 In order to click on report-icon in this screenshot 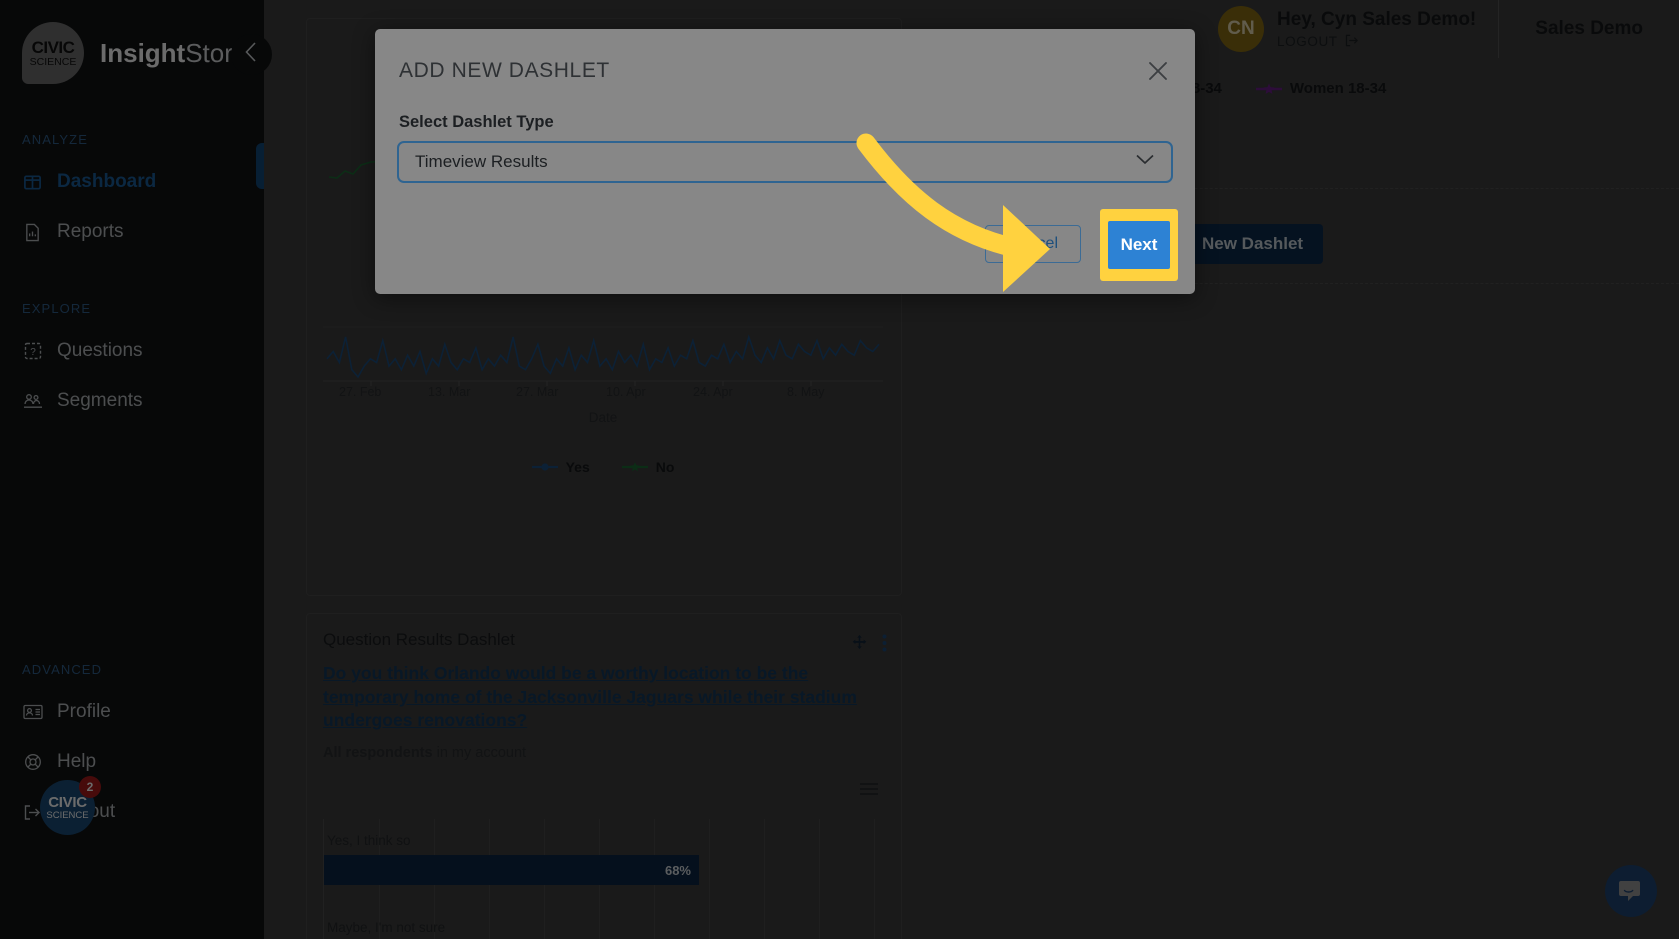, I will do `click(32, 232)`.